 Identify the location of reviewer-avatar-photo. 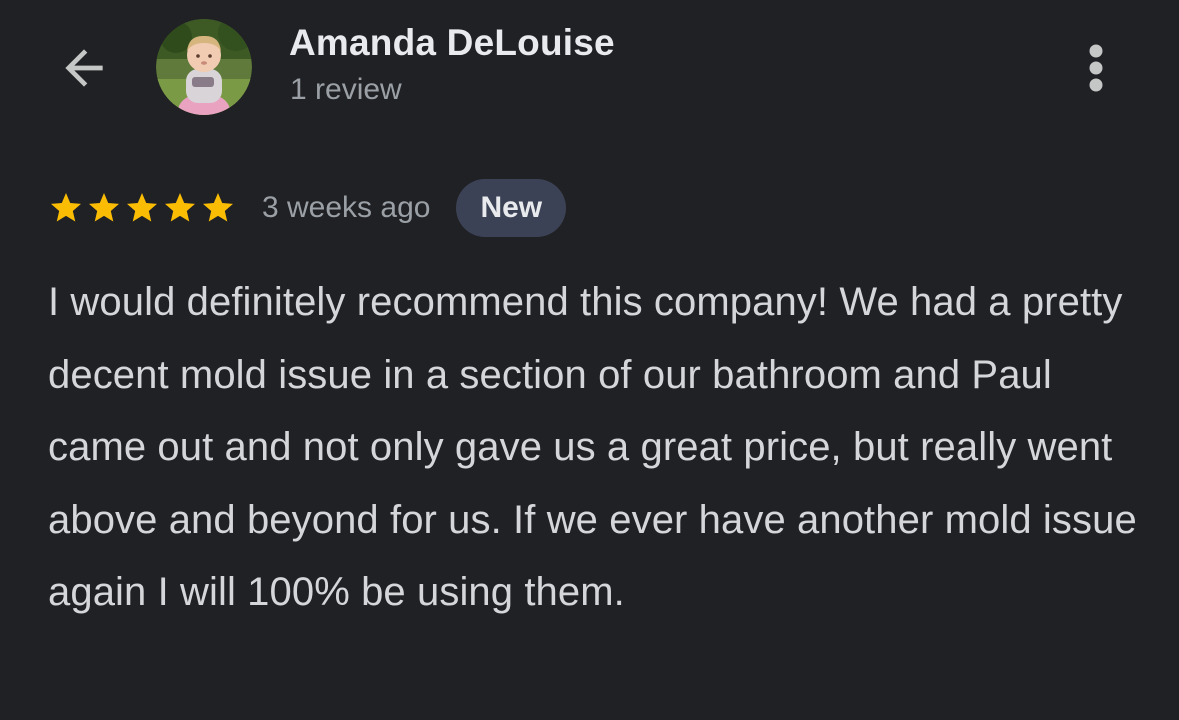
(204, 67).